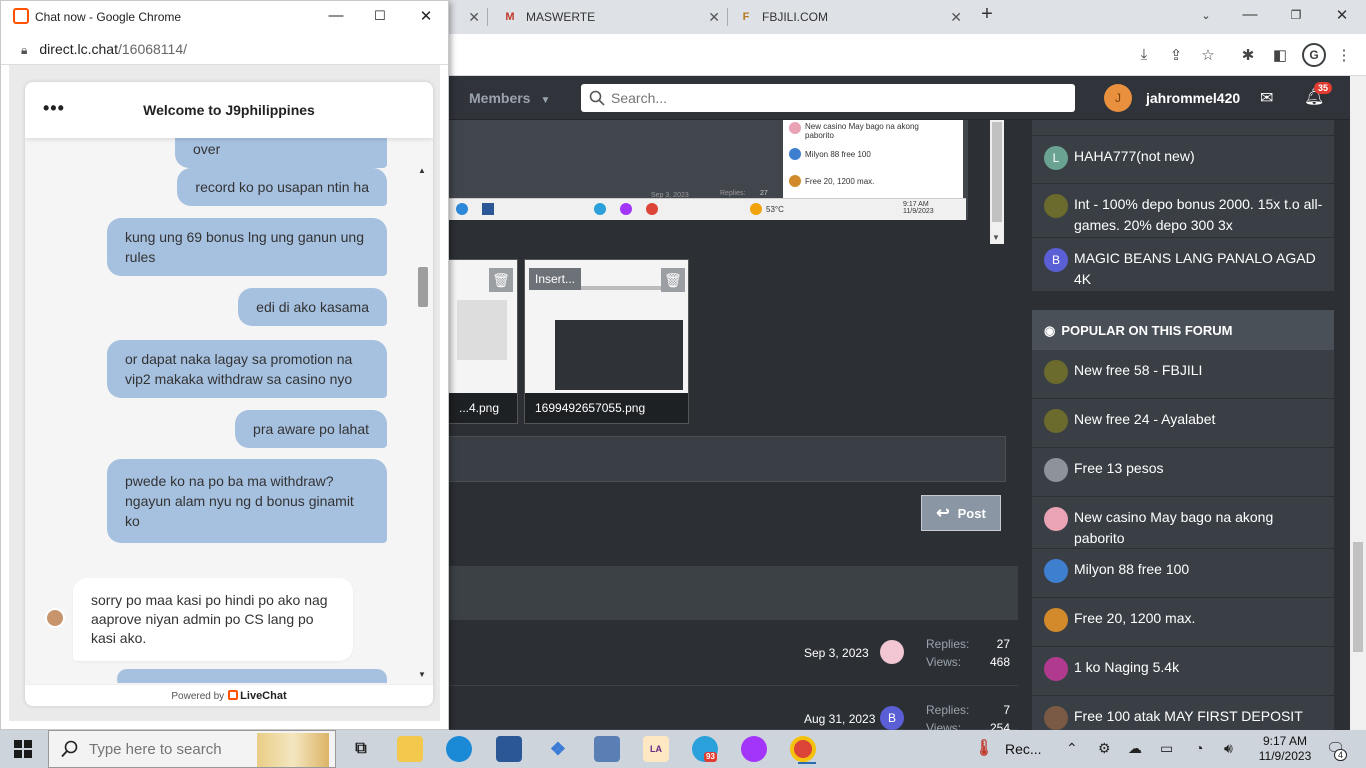 Image resolution: width=1366 pixels, height=768 pixels. I want to click on list-item: New casino May bago na akong paborito, so click(1183, 523).